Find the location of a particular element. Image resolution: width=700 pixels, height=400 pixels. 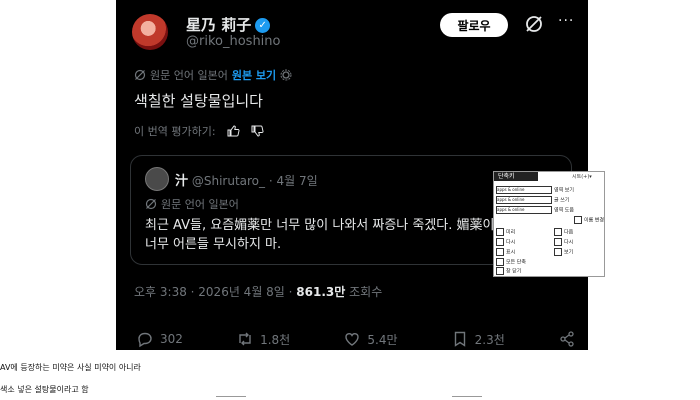

menu-item: 미리 is located at coordinates (506, 232).